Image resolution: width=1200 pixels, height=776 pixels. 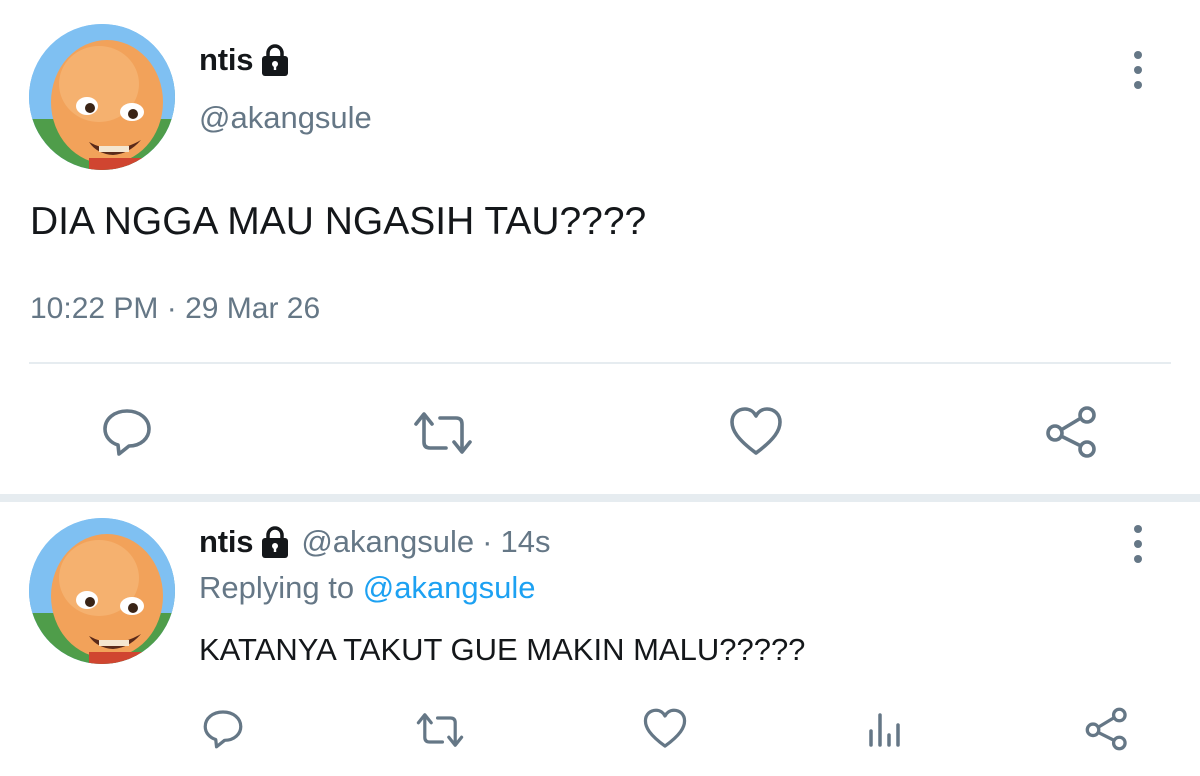 I want to click on reply-text: KATANYA TAKUT GUE MAKIN MALU?????, so click(x=502, y=649).